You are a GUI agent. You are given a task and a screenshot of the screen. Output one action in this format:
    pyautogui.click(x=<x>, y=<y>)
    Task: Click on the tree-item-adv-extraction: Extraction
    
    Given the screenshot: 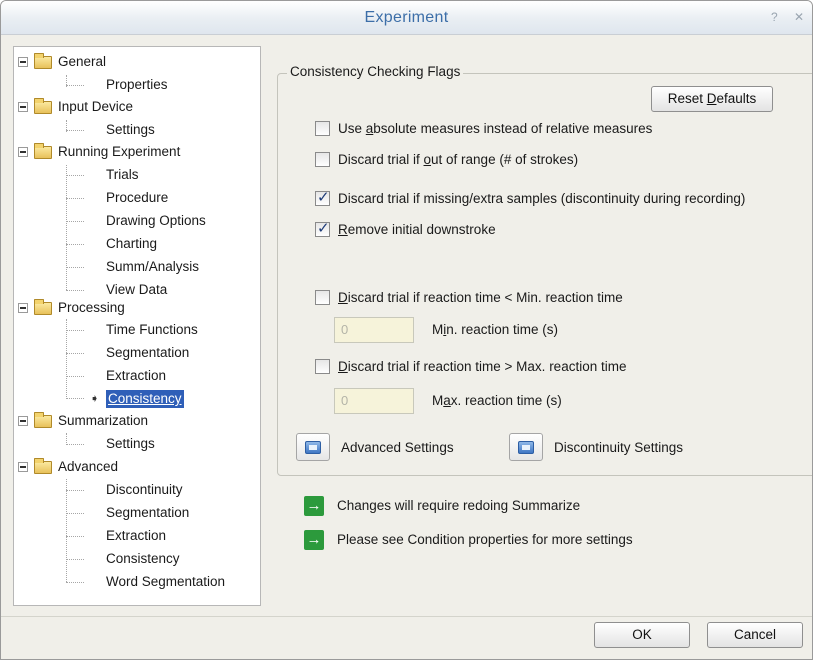 What is the action you would take?
    pyautogui.click(x=134, y=536)
    